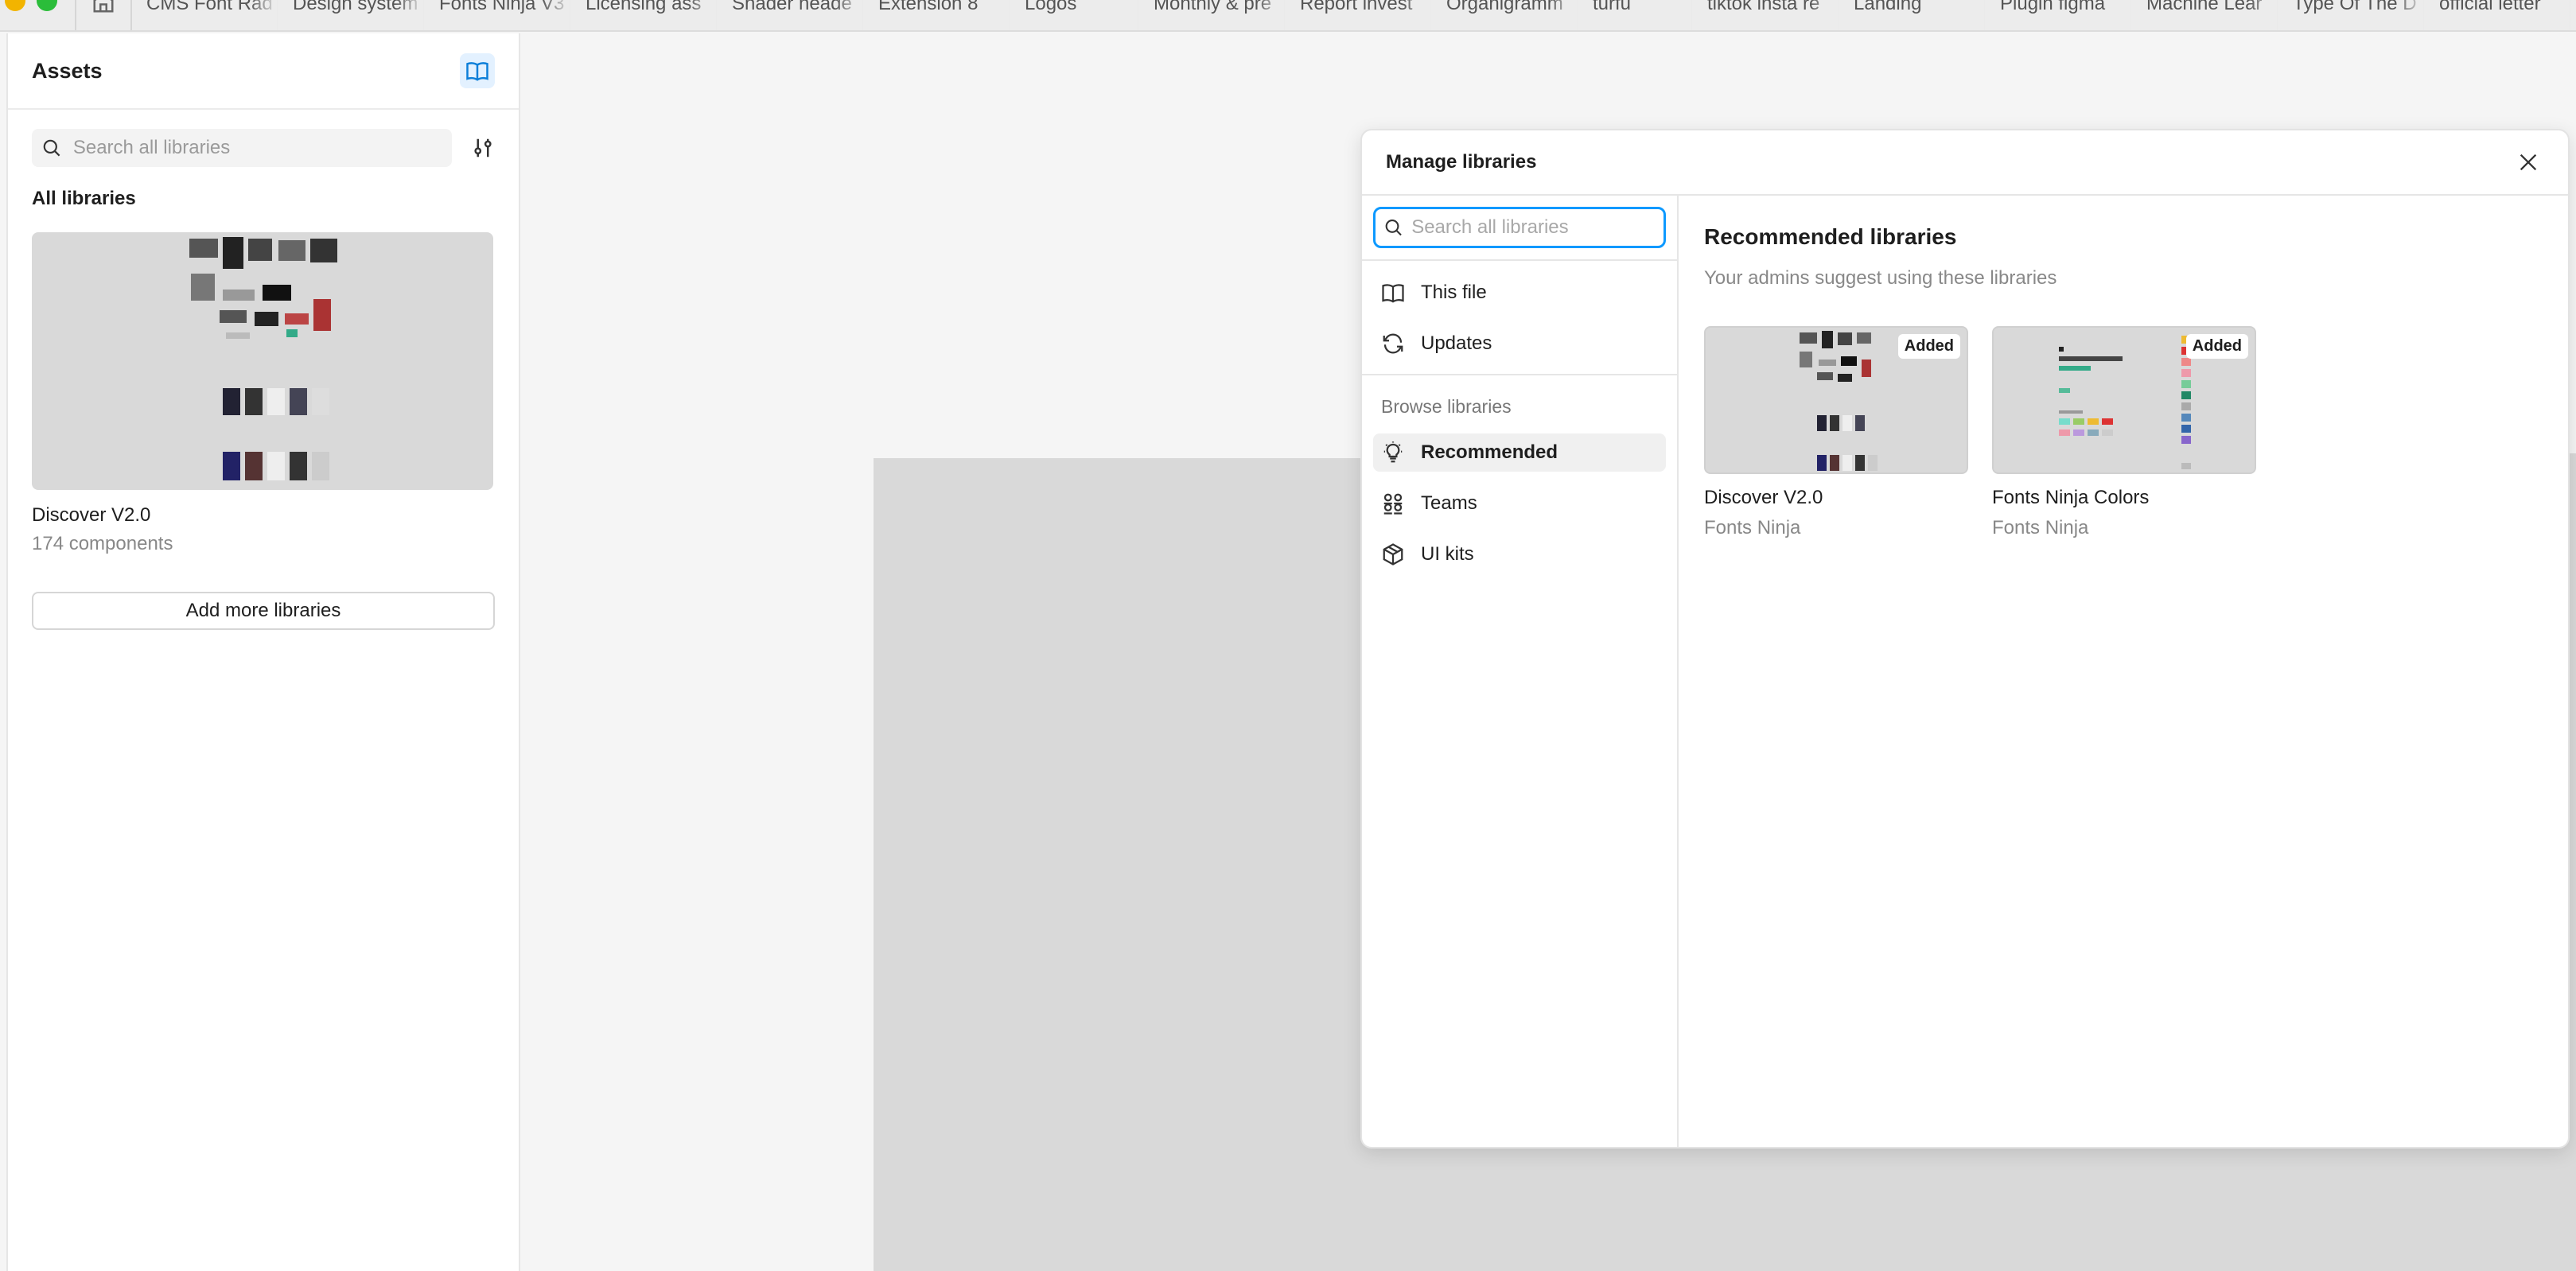  Describe the element at coordinates (1212, 15) in the screenshot. I see `file-tab: Monthly & pre` at that location.